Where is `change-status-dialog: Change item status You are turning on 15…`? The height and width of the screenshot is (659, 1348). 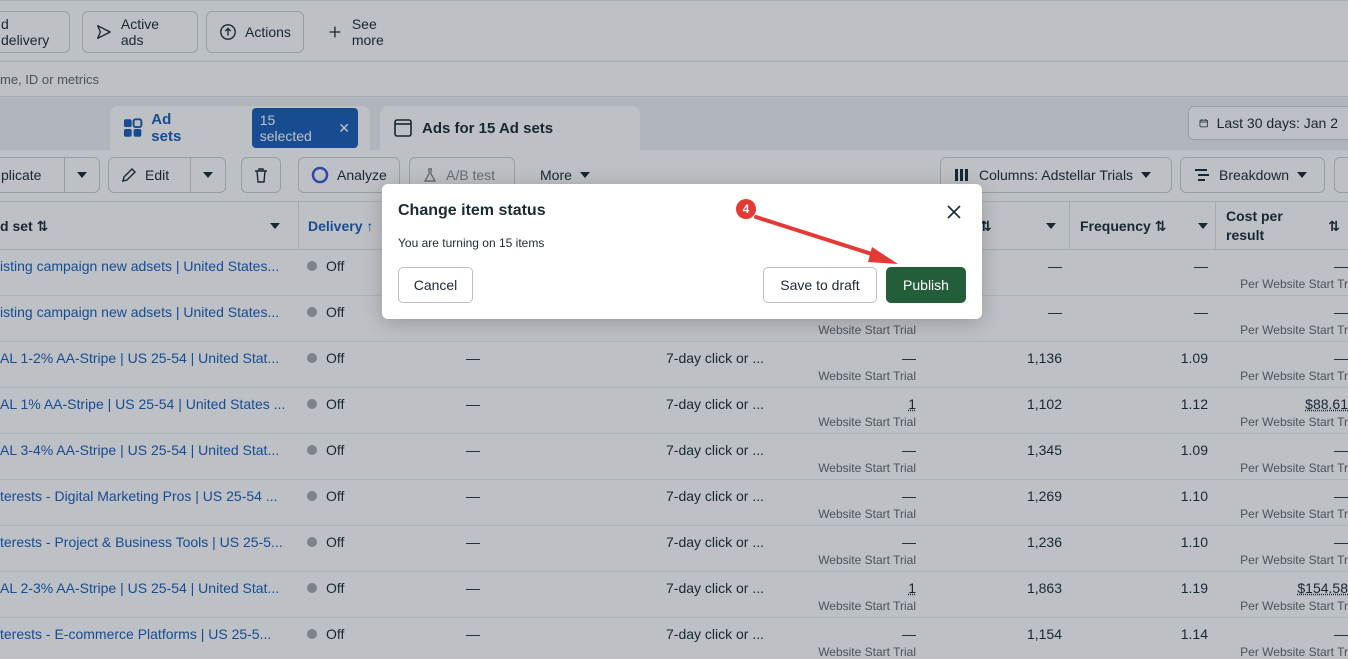
change-status-dialog: Change item status You are turning on 15… is located at coordinates (682, 251).